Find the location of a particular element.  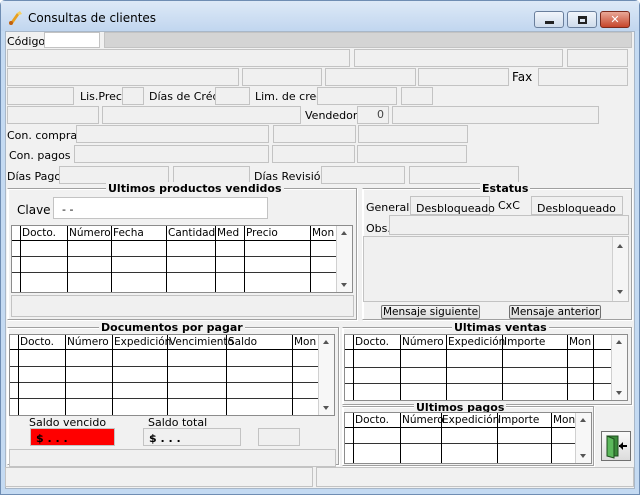

state-field is located at coordinates (282, 77).